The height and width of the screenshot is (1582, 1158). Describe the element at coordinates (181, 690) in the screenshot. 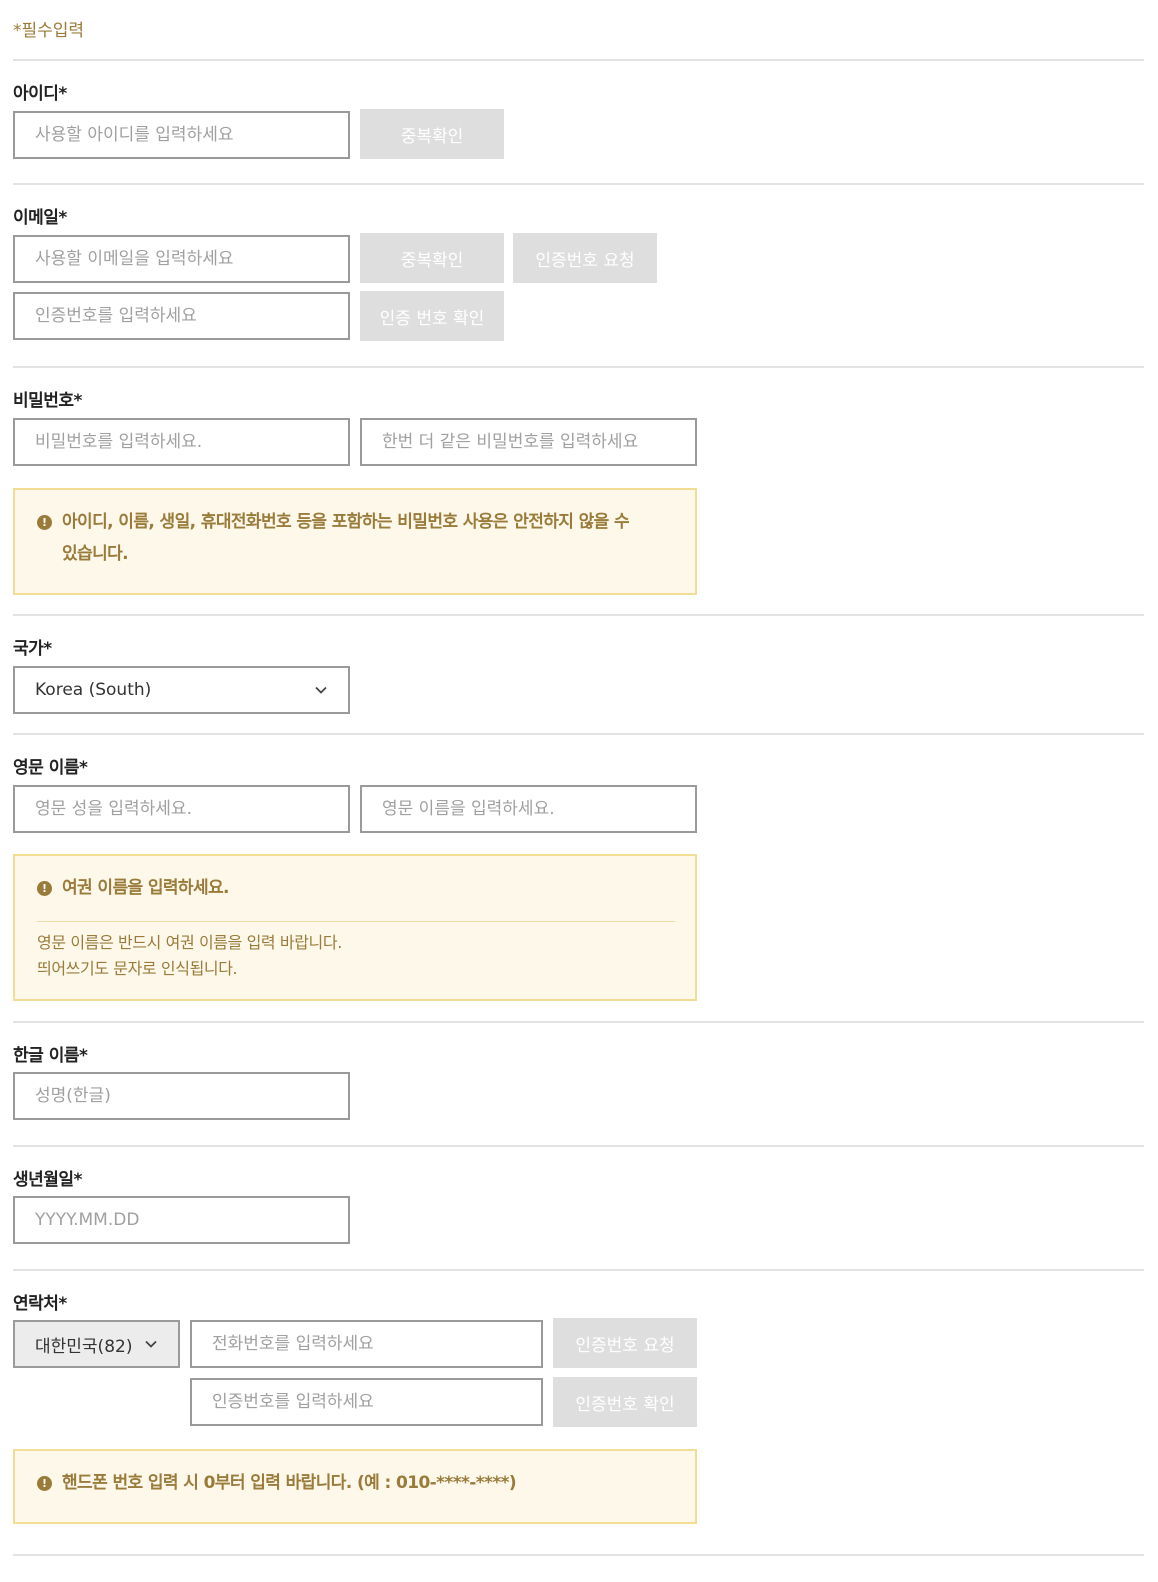

I see `country-select: Korea (South)` at that location.